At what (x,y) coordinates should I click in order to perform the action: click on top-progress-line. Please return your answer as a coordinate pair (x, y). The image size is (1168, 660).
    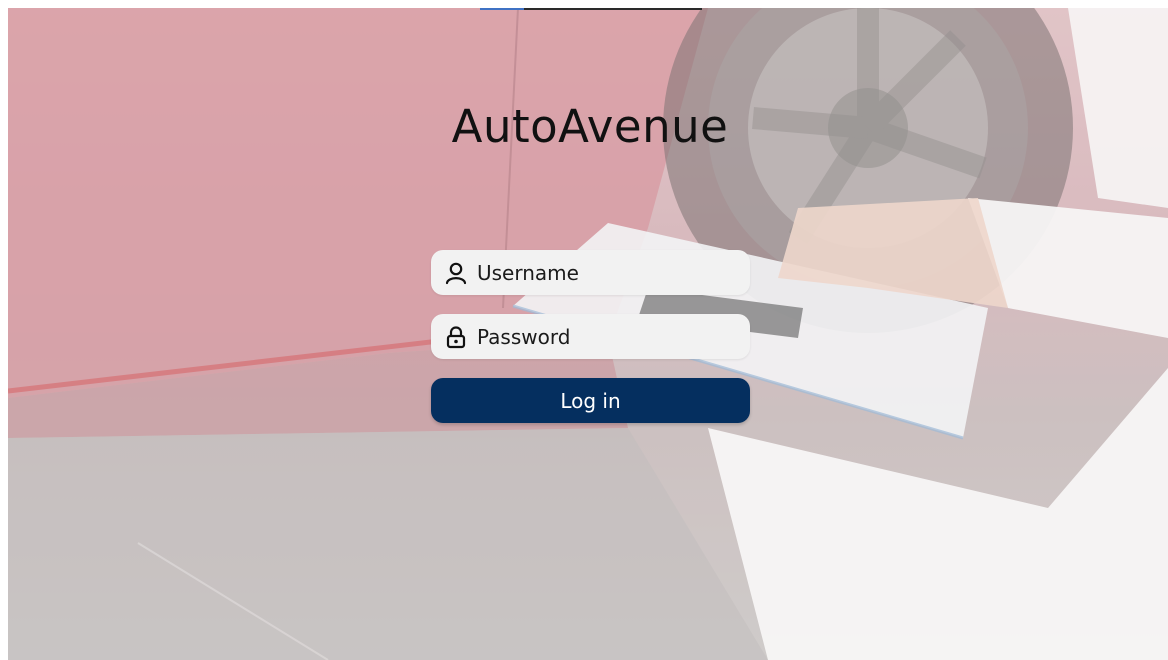
    Looking at the image, I should click on (591, 9).